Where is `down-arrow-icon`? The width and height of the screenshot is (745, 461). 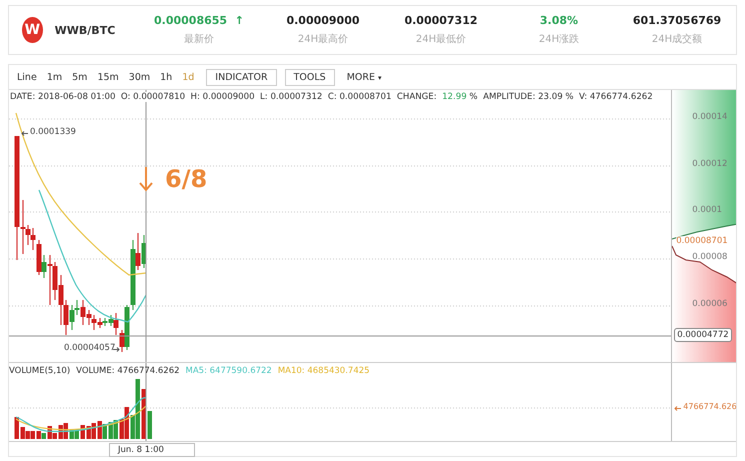 down-arrow-icon is located at coordinates (146, 179).